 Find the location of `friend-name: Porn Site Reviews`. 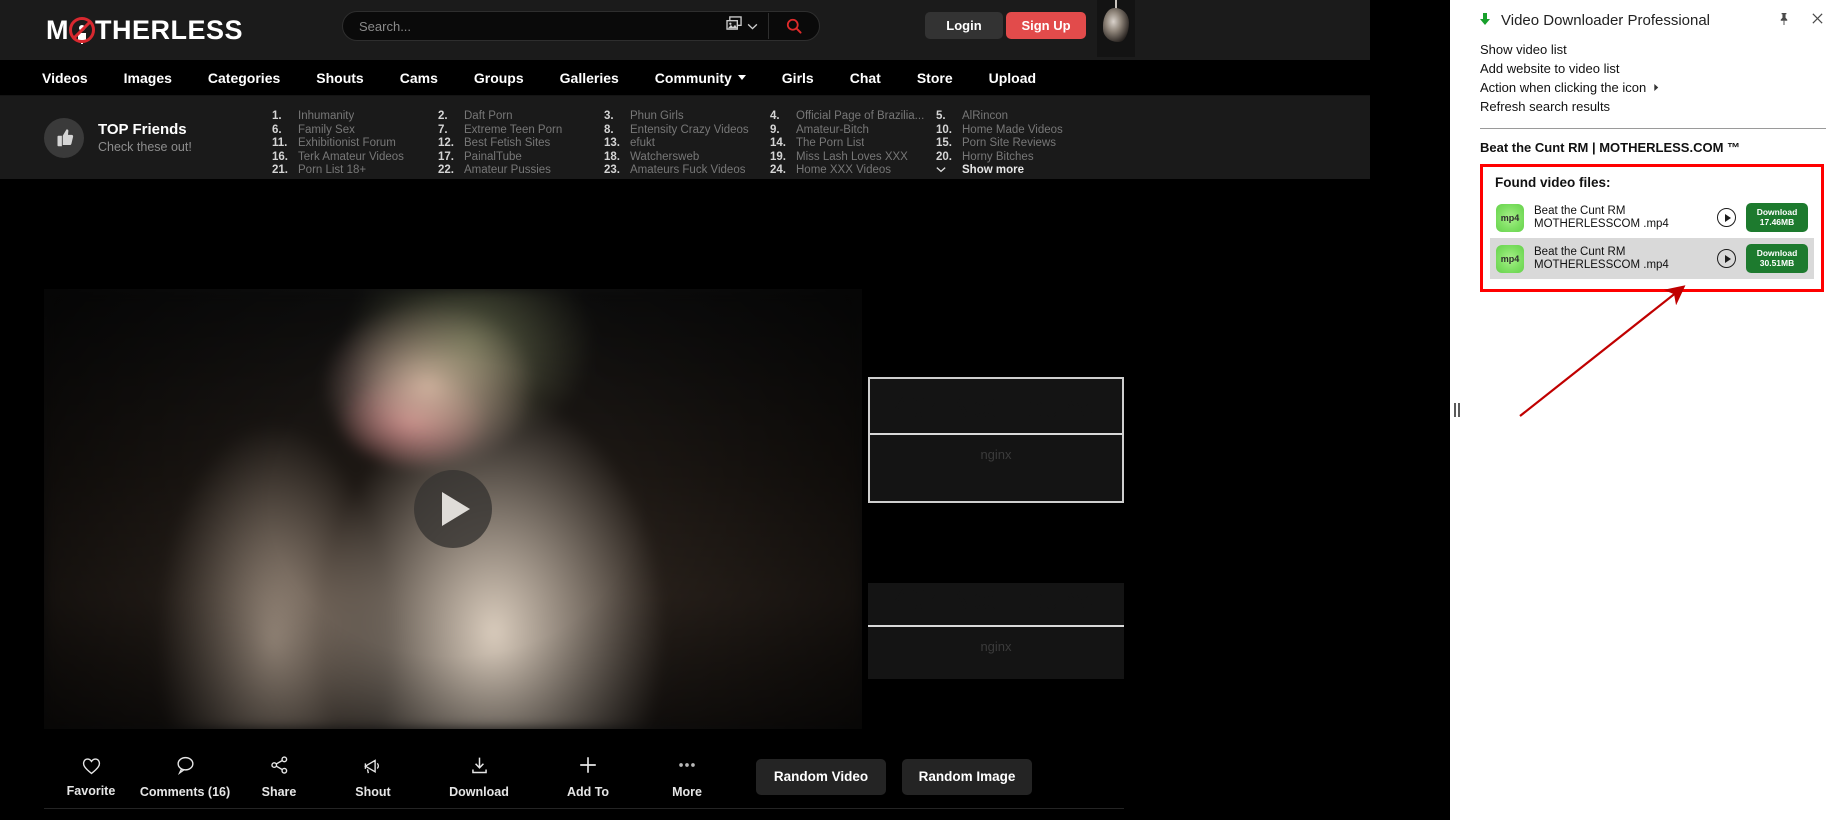

friend-name: Porn Site Reviews is located at coordinates (1009, 143).